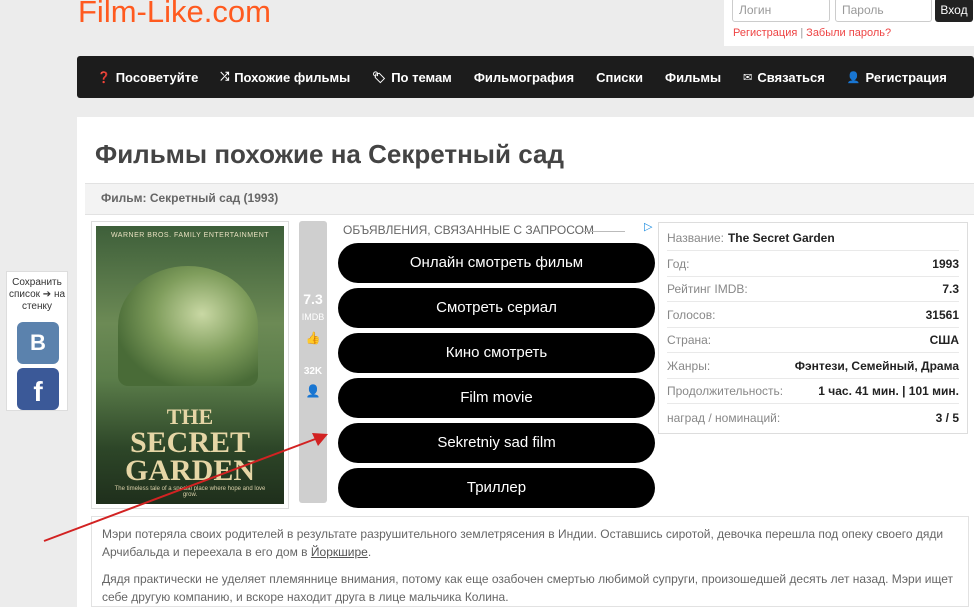 This screenshot has height=607, width=974. I want to click on vk-share-button: В, so click(38, 343).